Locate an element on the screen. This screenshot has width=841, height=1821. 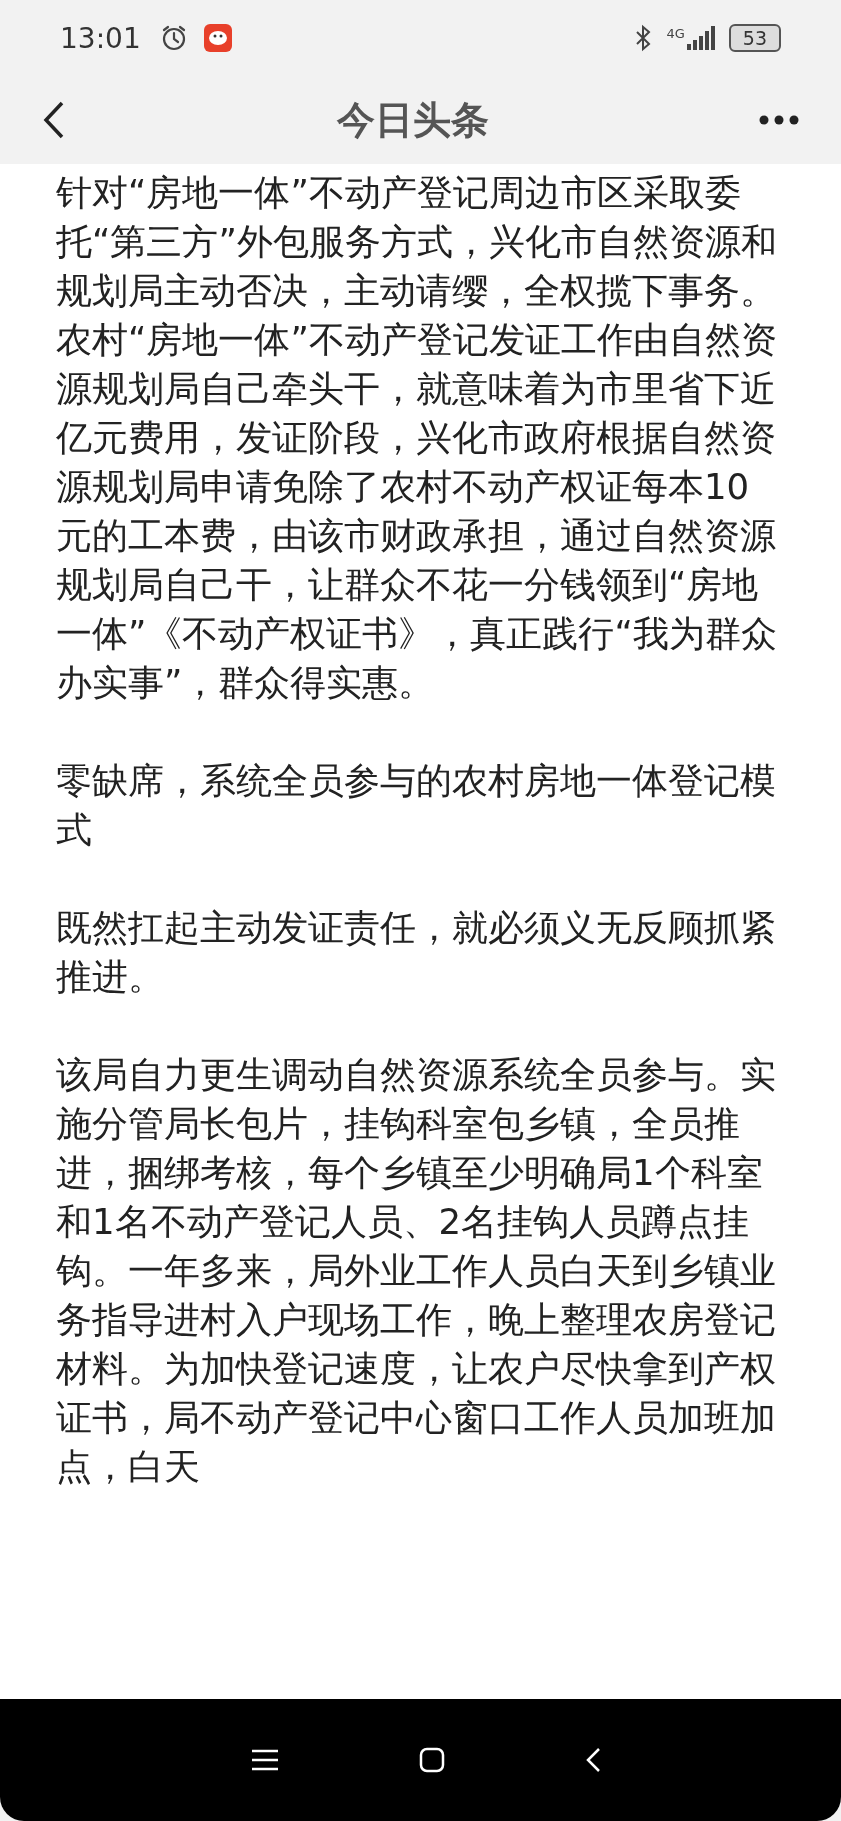
network-type: 4G is located at coordinates (675, 33).